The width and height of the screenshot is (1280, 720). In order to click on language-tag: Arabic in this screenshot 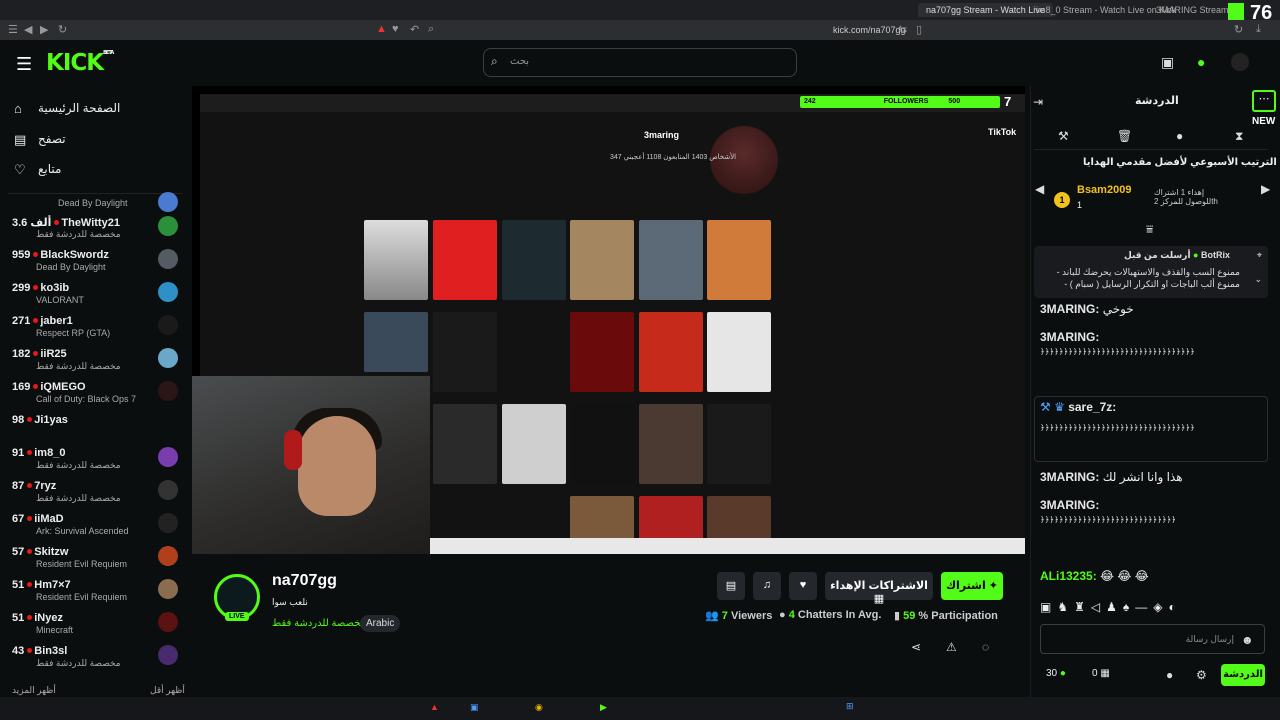, I will do `click(380, 623)`.